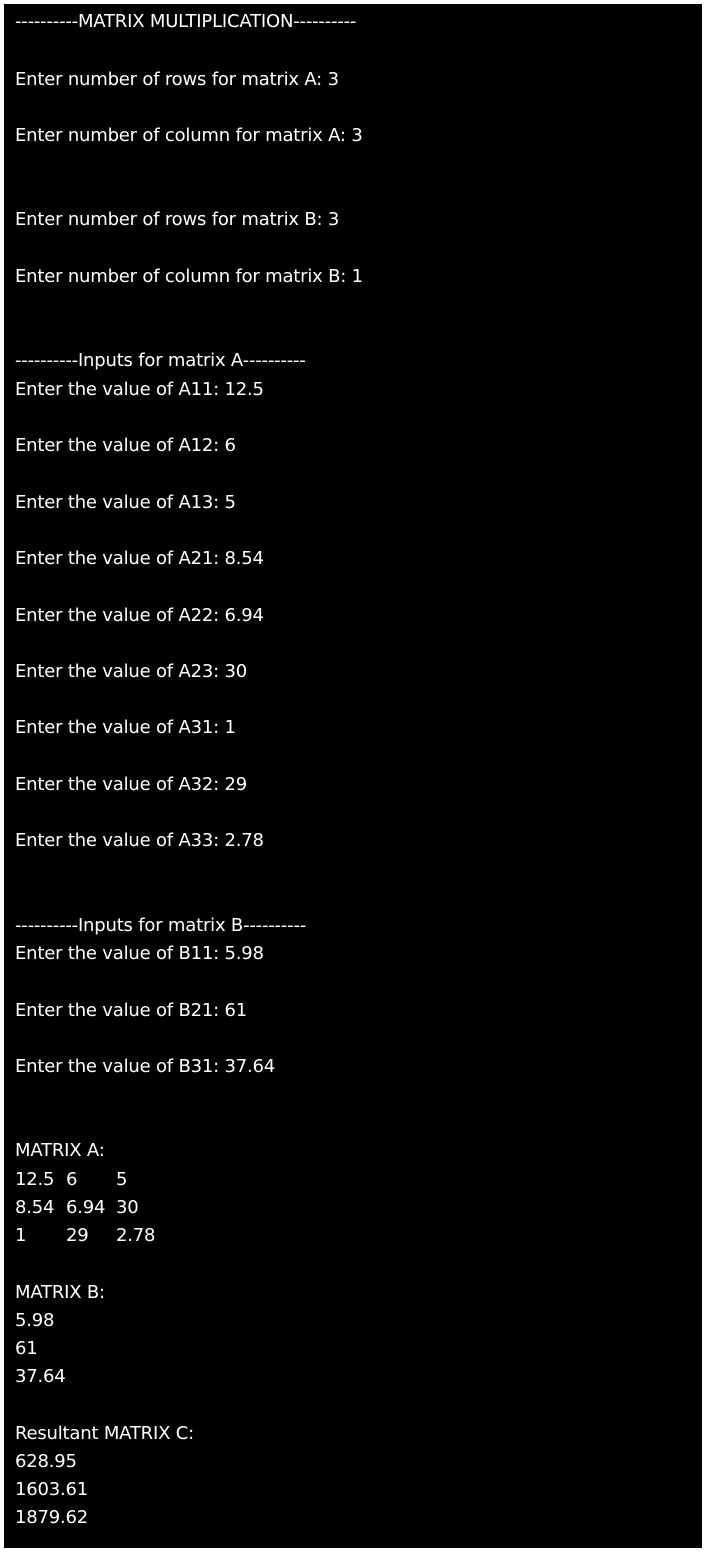 The width and height of the screenshot is (706, 1552). Describe the element at coordinates (136, 1235) in the screenshot. I see `matrix-a-cell: 2.78` at that location.